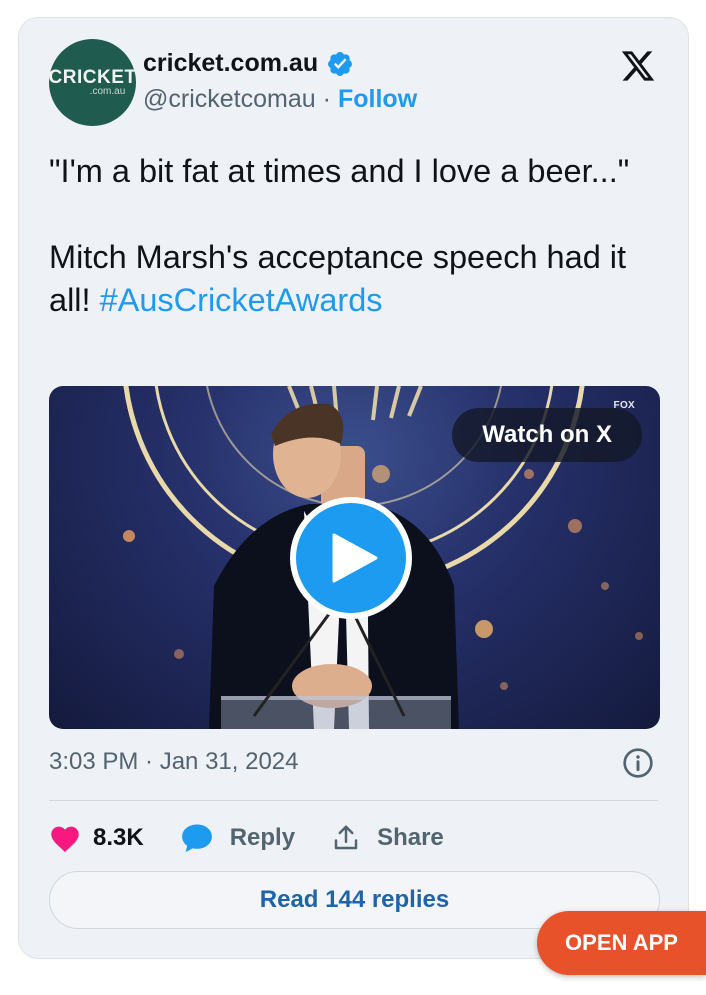 Image resolution: width=706 pixels, height=995 pixels. I want to click on read-replies-label: Read 144 replies, so click(354, 899).